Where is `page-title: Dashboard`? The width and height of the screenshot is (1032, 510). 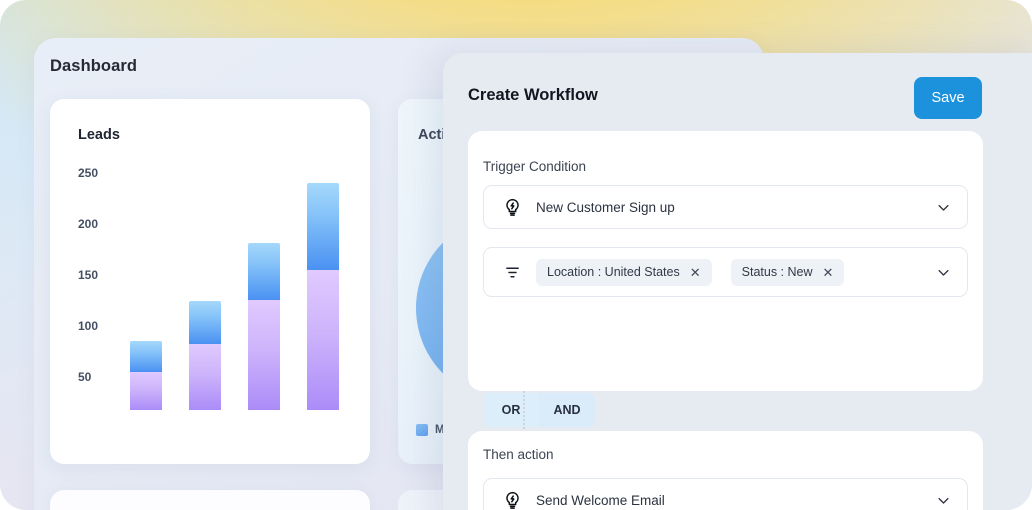 page-title: Dashboard is located at coordinates (94, 66).